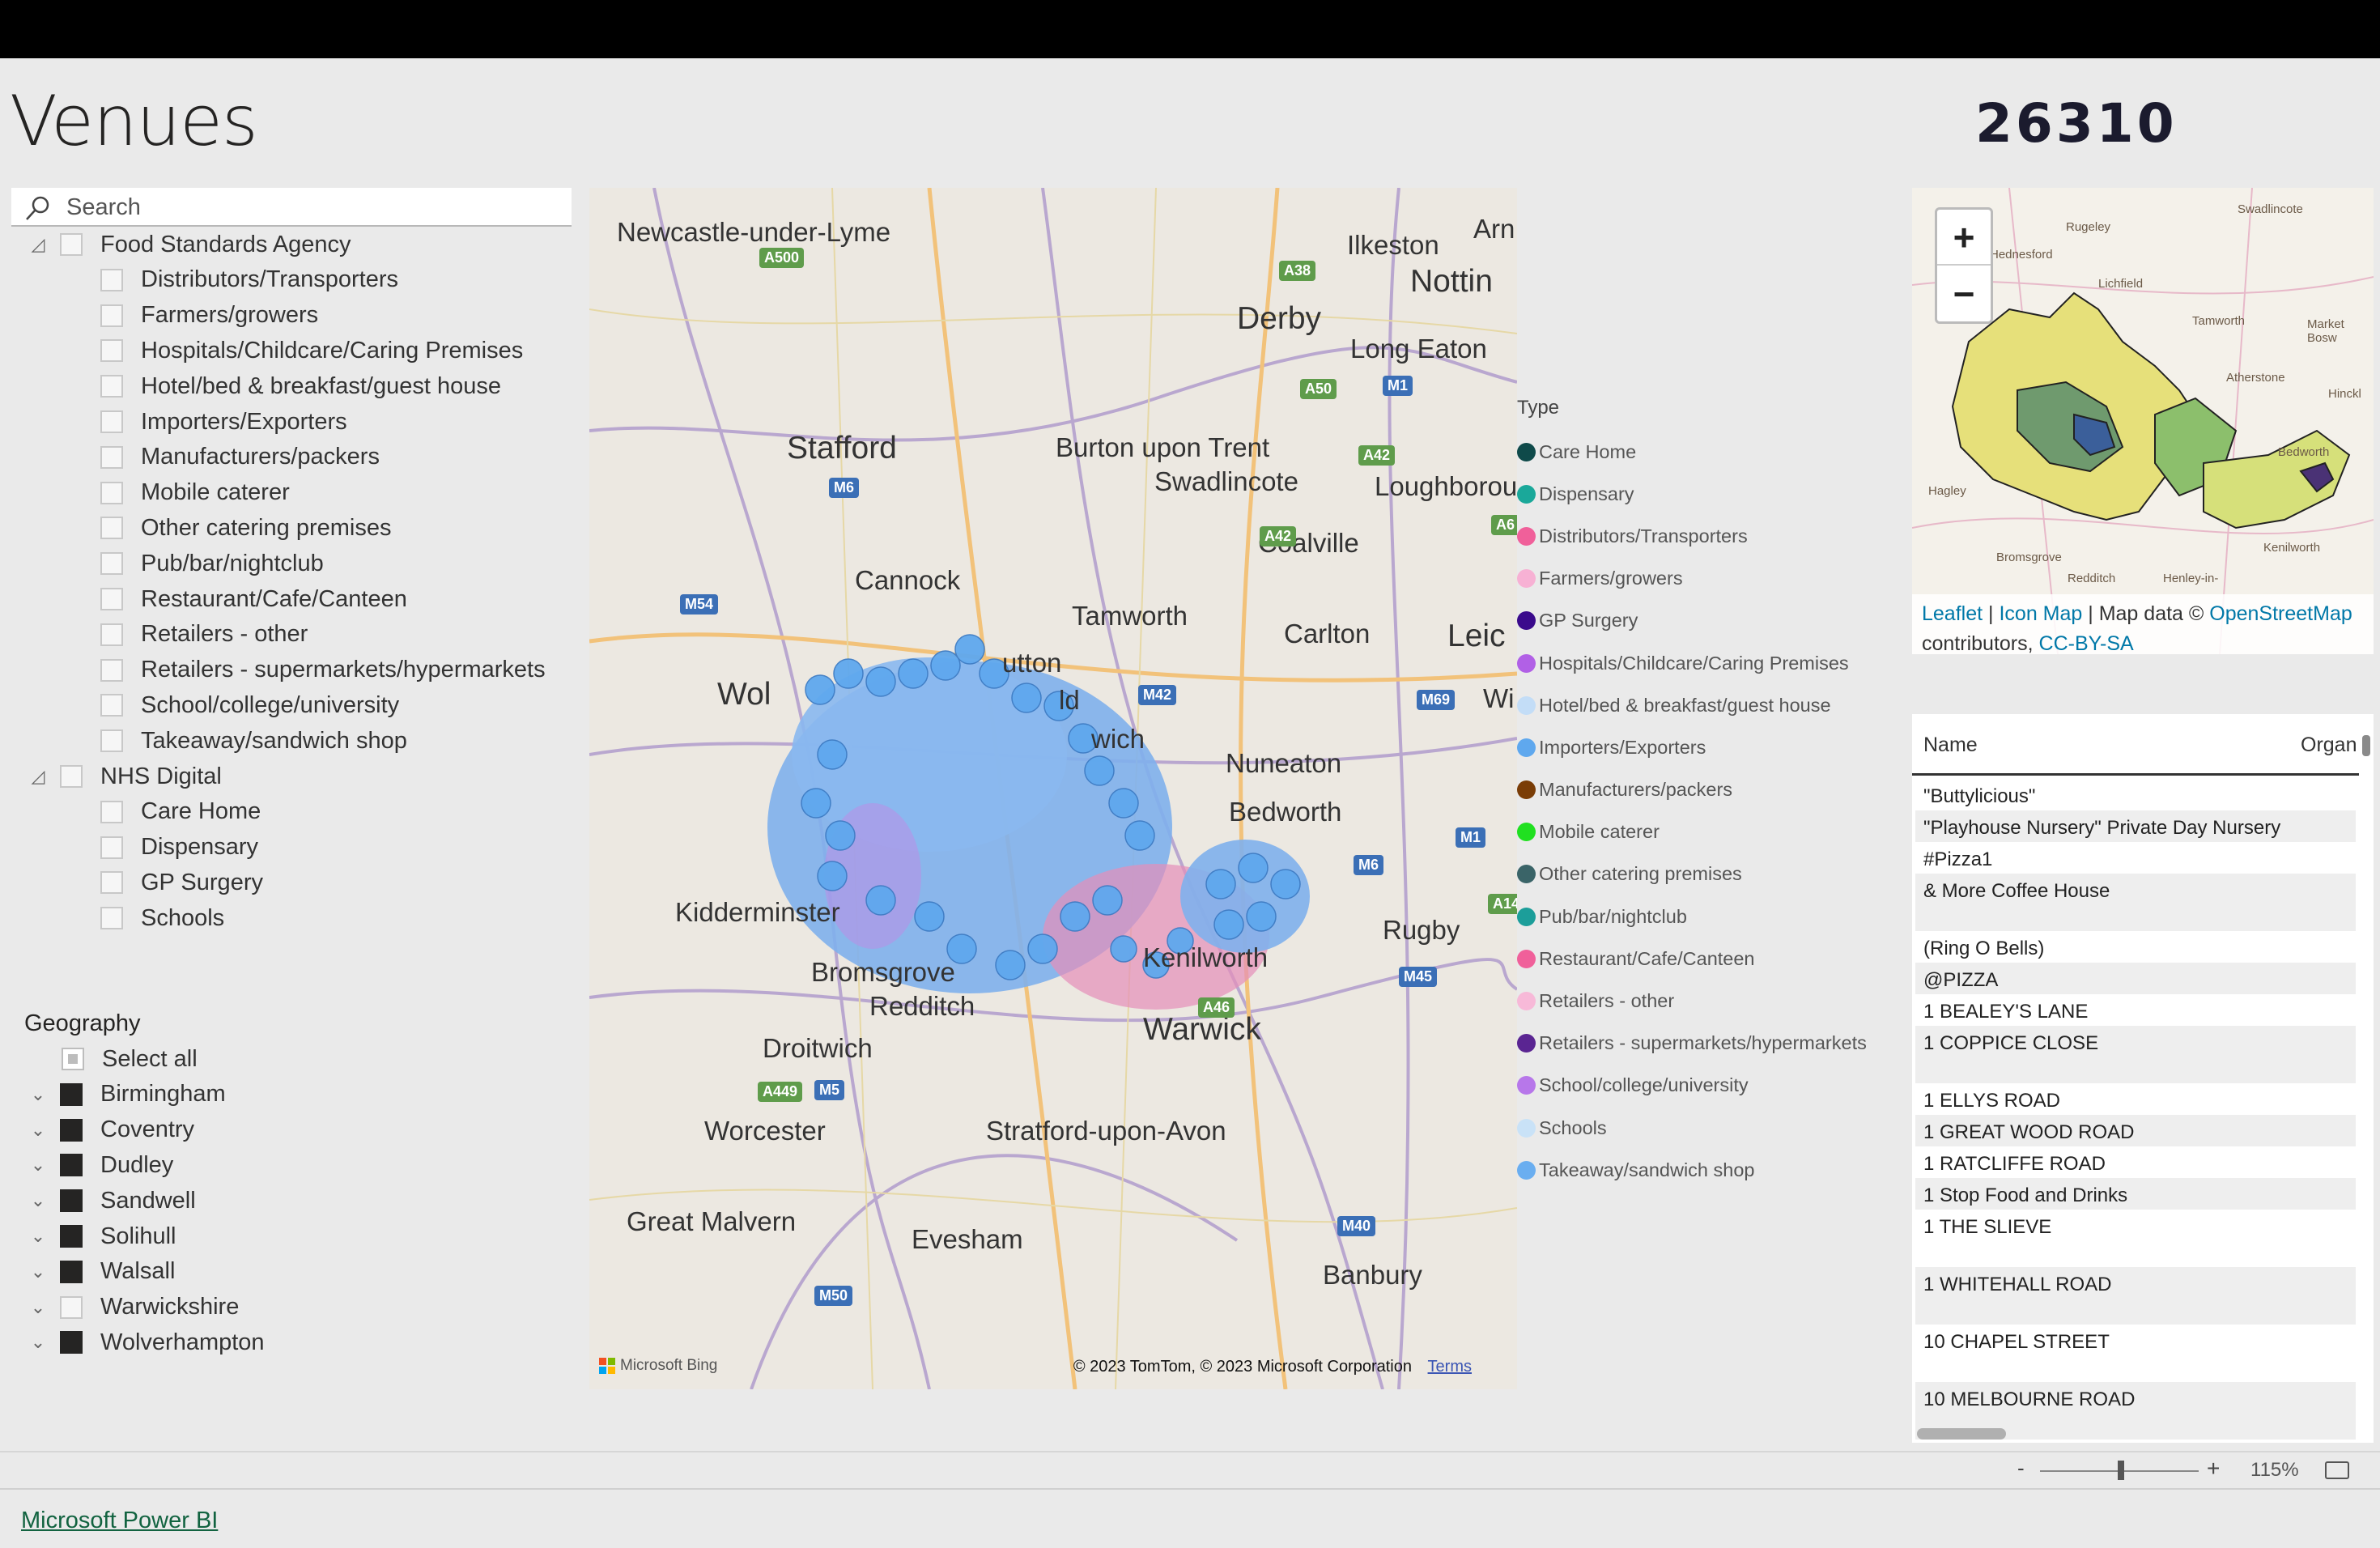  I want to click on column-header-organisation: Organ, so click(2329, 746).